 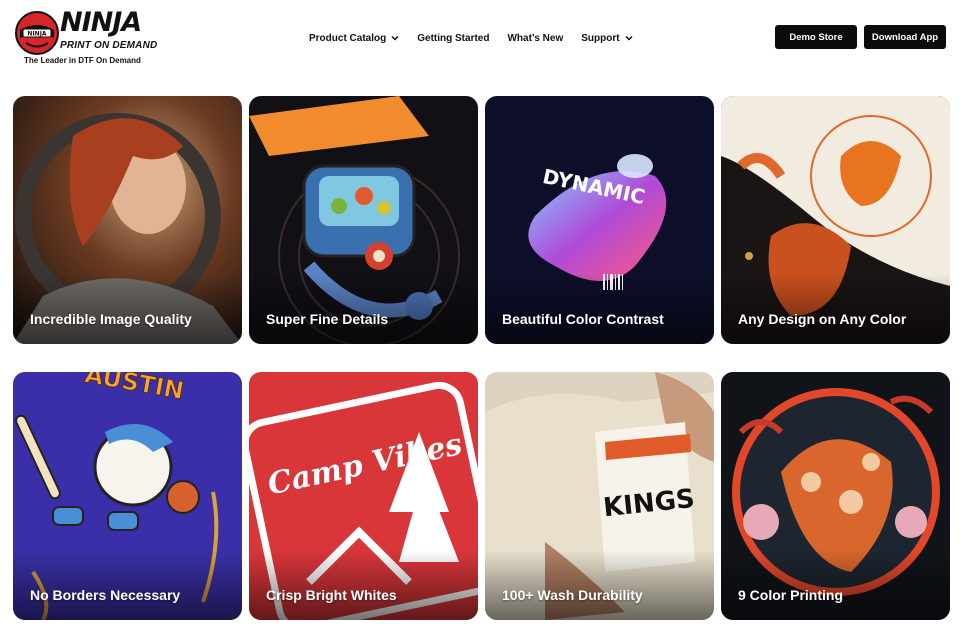 What do you see at coordinates (331, 595) in the screenshot?
I see `card-label: Crisp Bright Whites` at bounding box center [331, 595].